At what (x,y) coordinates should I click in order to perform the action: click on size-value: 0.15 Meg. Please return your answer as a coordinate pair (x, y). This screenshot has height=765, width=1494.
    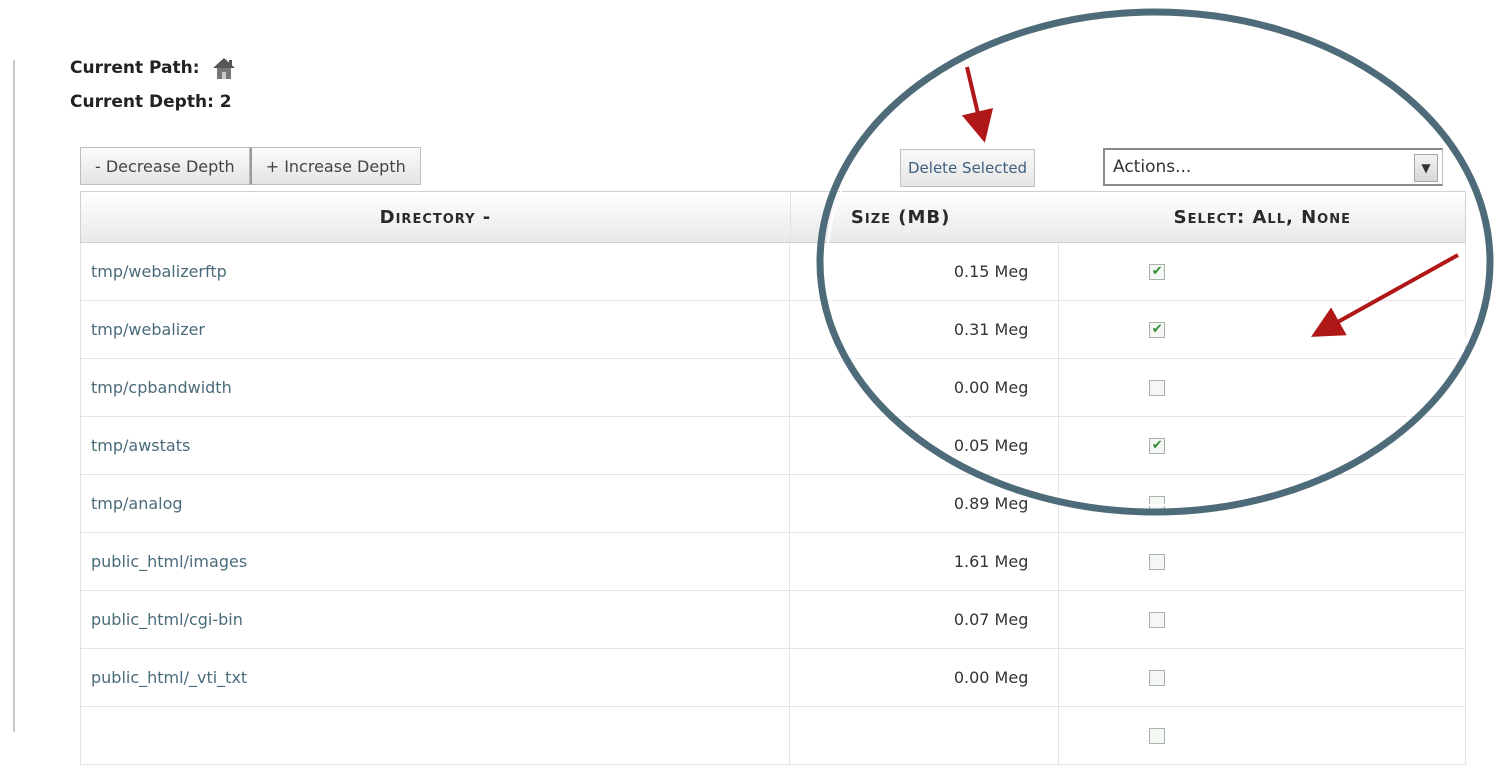
    Looking at the image, I should click on (925, 271).